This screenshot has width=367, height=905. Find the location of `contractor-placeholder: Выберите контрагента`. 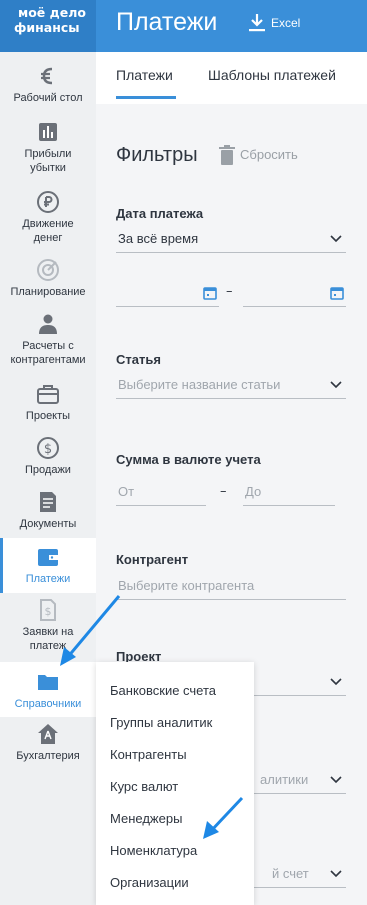

contractor-placeholder: Выберите контрагента is located at coordinates (186, 585).